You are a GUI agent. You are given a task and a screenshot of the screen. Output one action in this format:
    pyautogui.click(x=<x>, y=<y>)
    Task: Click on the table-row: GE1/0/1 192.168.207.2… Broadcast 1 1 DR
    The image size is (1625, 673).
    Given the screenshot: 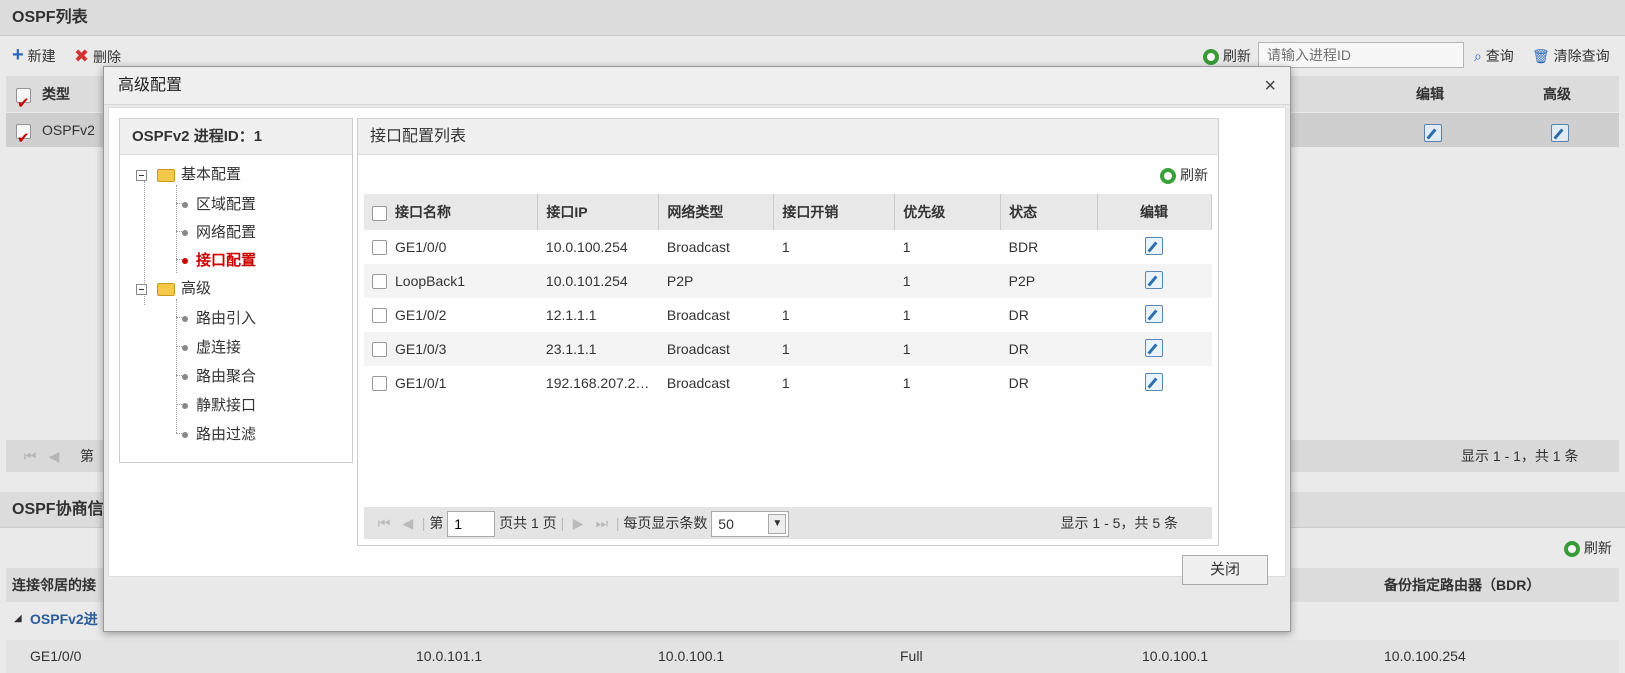 What is the action you would take?
    pyautogui.click(x=788, y=383)
    